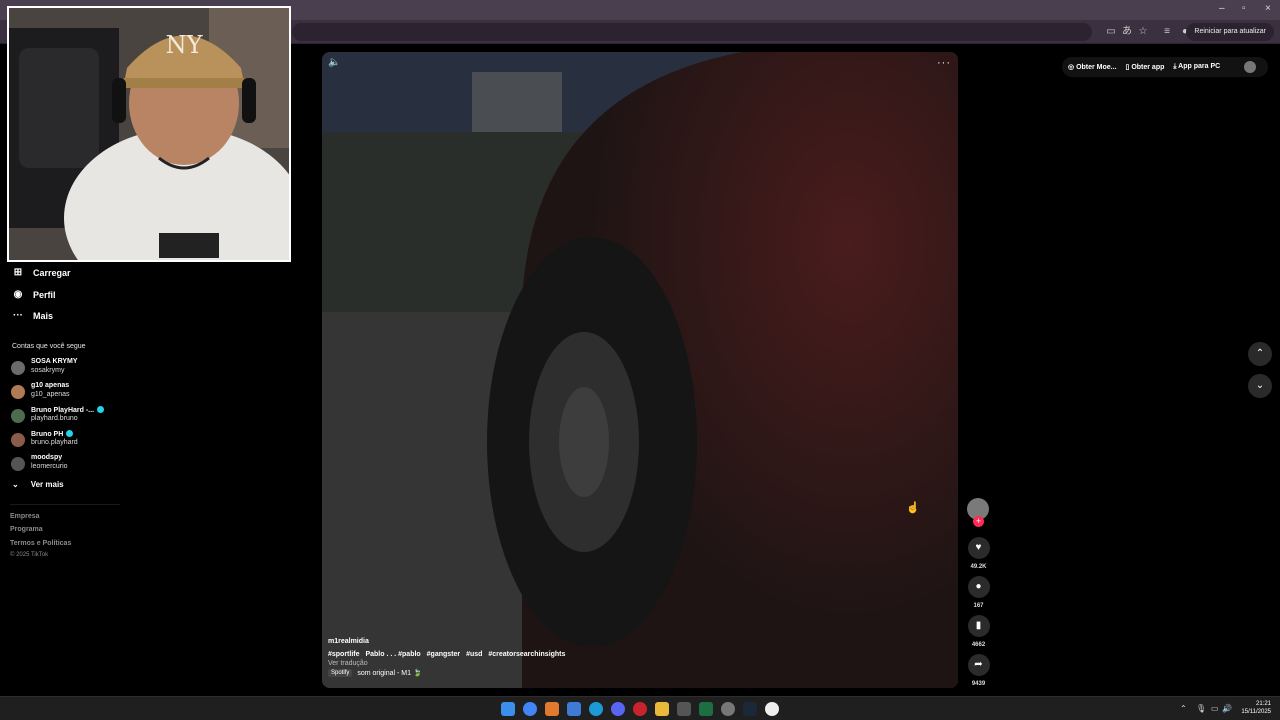  Describe the element at coordinates (596, 709) in the screenshot. I see `edge-icon` at that location.